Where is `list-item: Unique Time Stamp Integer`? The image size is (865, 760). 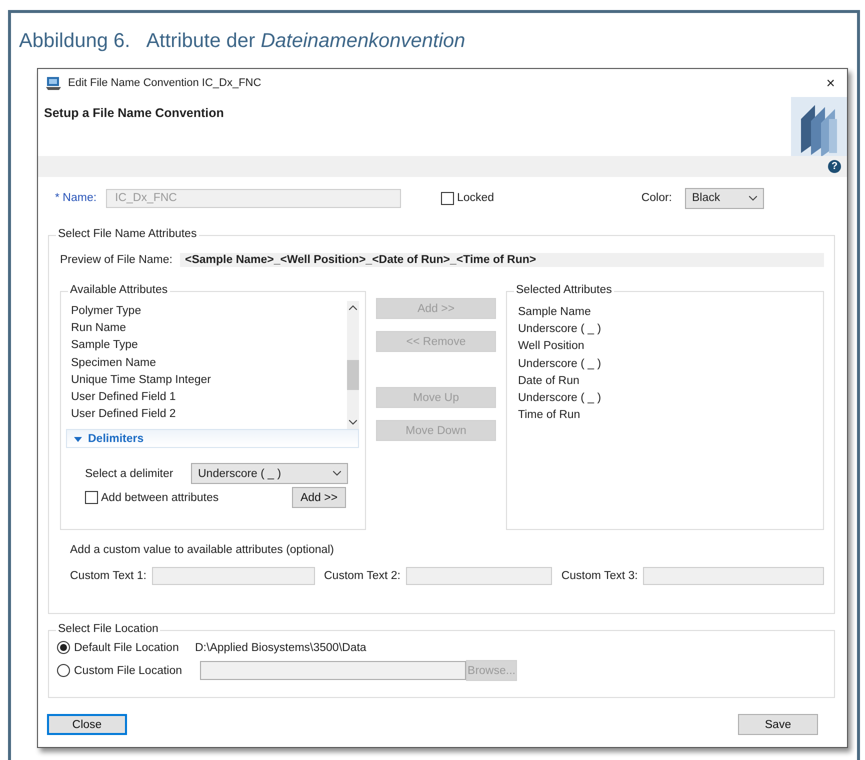 list-item: Unique Time Stamp Integer is located at coordinates (206, 380).